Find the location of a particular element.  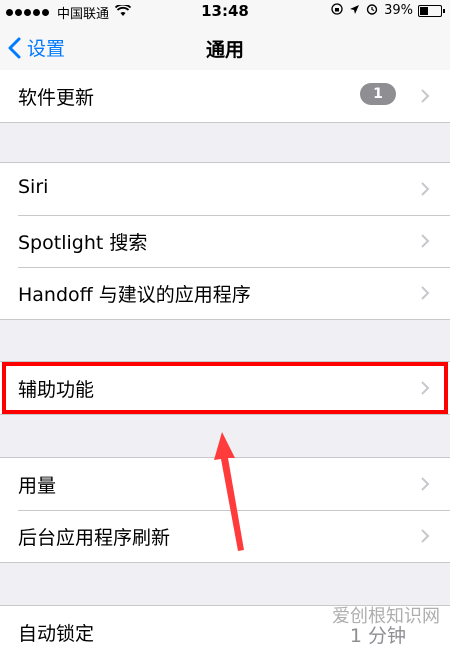

annotation-arrow-icon is located at coordinates (229, 491).